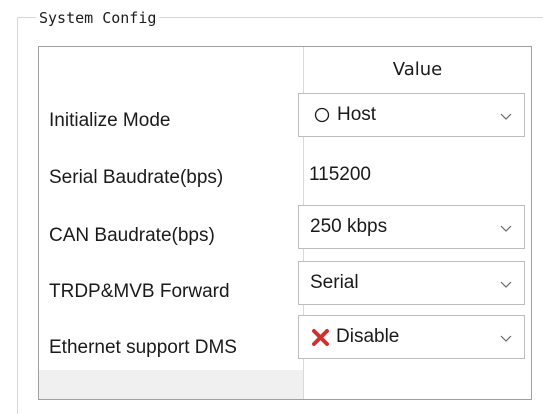  I want to click on trdp-mvb-forward-value: Serial, so click(334, 282).